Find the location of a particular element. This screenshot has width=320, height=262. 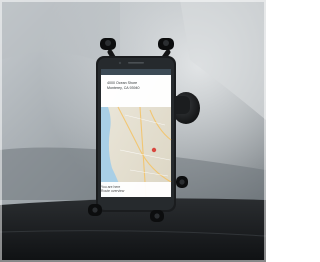

screen-address-header: 4000 Ocean Shore Monterey, CA 93940 is located at coordinates (136, 85).